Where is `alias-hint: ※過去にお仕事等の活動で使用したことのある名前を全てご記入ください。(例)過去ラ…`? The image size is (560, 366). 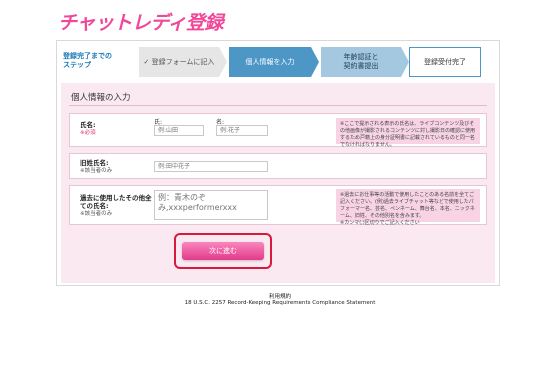
alias-hint: ※過去にお仕事等の活動で使用したことのある名前を全てご記入ください。(例)過去ラ… is located at coordinates (408, 207).